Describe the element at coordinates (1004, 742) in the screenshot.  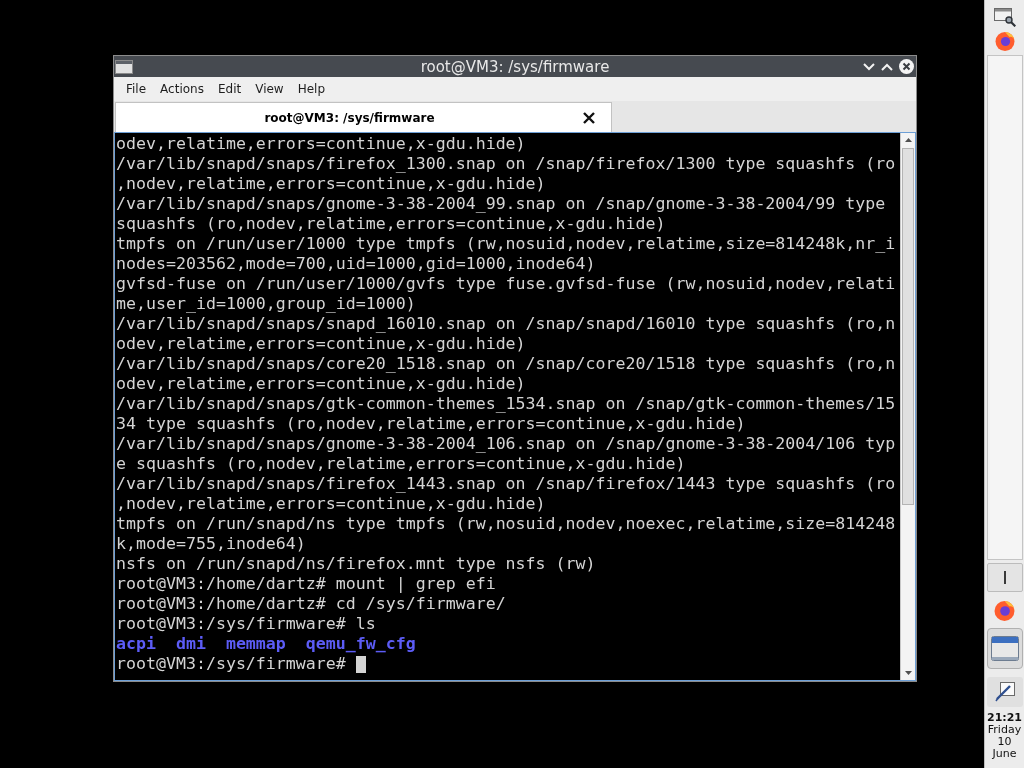
I see `clock-date: 10` at that location.